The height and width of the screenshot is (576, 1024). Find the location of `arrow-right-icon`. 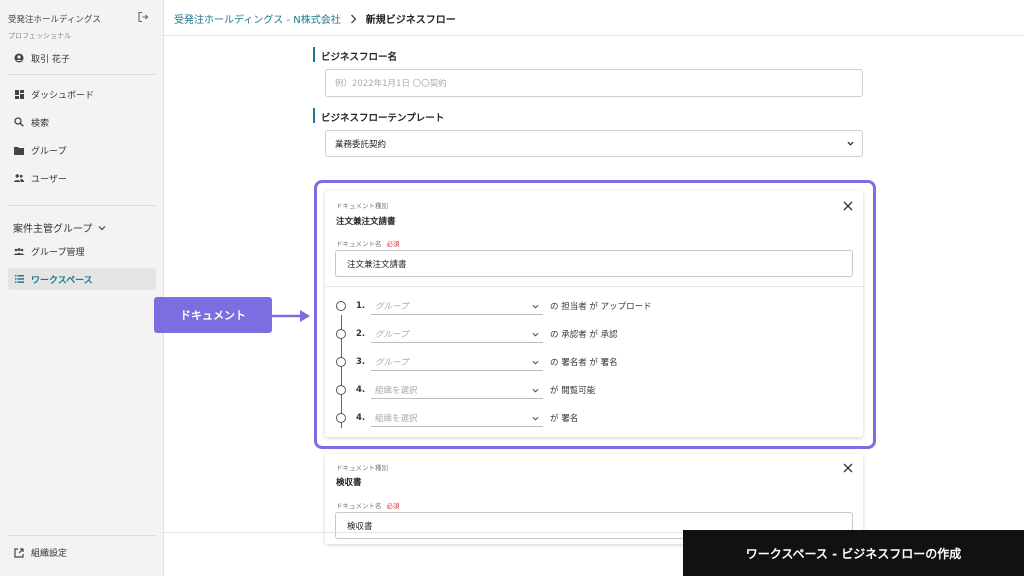

arrow-right-icon is located at coordinates (291, 316).